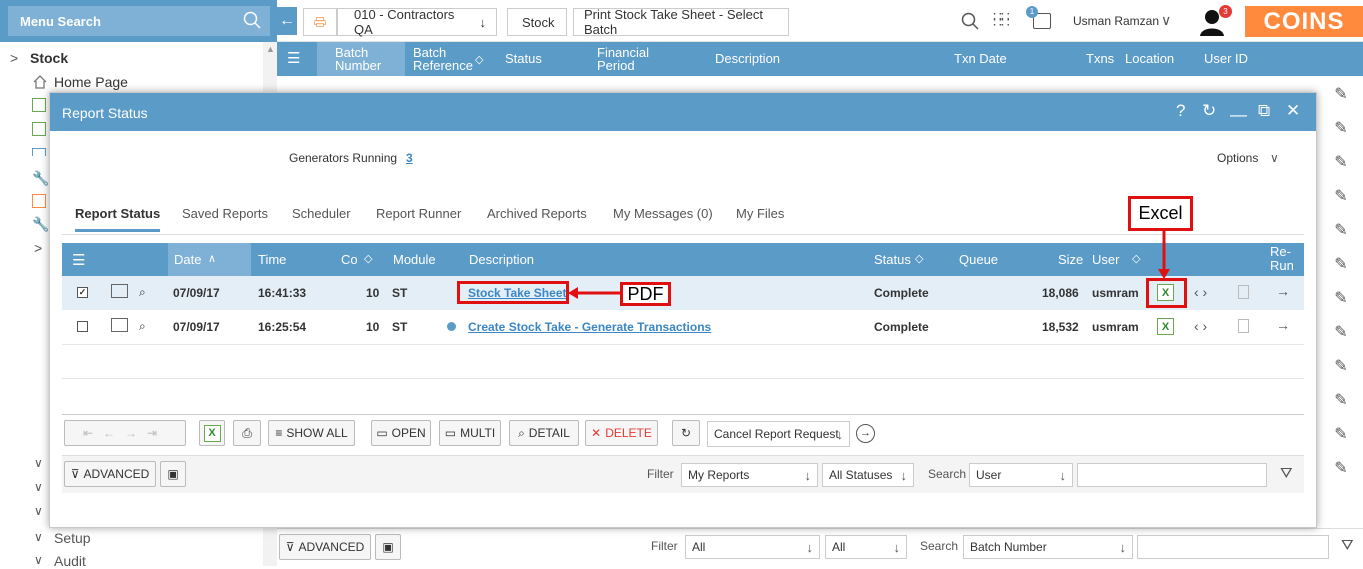 The image size is (1363, 569). Describe the element at coordinates (1293, 111) in the screenshot. I see `close-icon: ✕` at that location.